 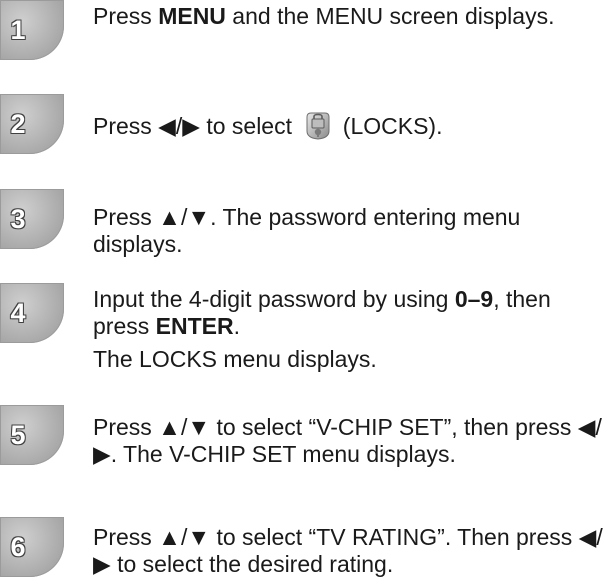 I want to click on step-number-badge: 2, so click(x=32, y=124).